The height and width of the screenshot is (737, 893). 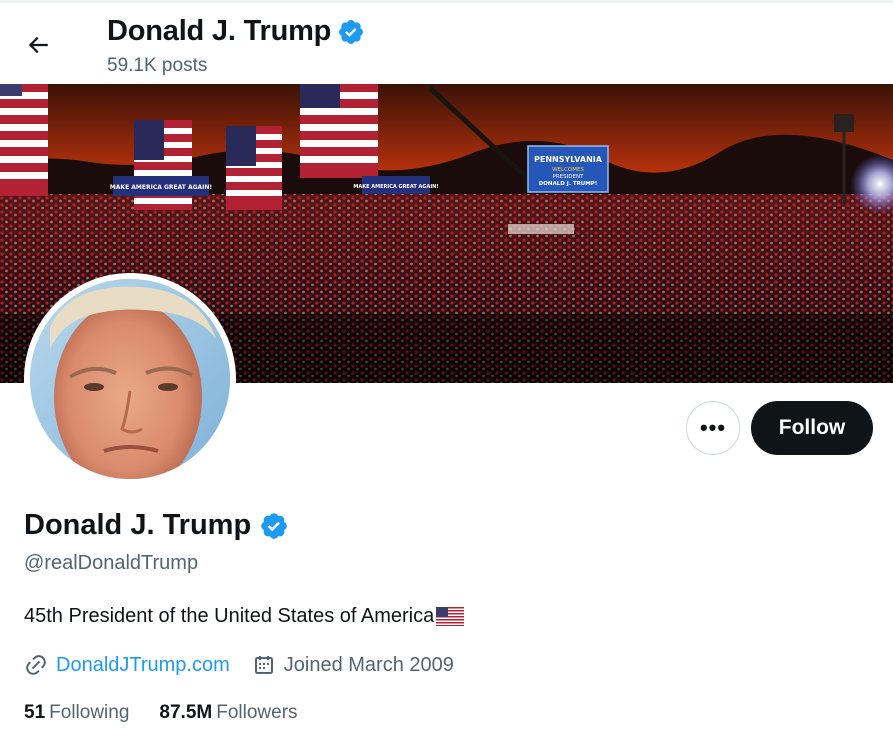 I want to click on profile-avatar, so click(x=130, y=379).